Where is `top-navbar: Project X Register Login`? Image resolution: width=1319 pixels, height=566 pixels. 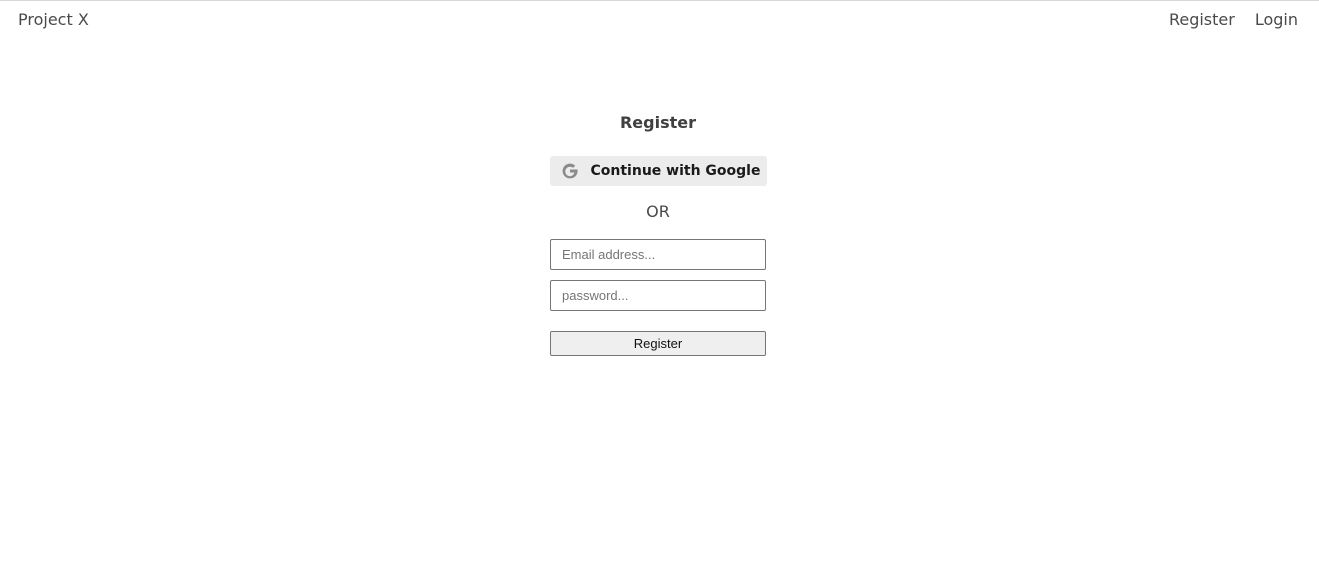
top-navbar: Project X Register Login is located at coordinates (659, 21).